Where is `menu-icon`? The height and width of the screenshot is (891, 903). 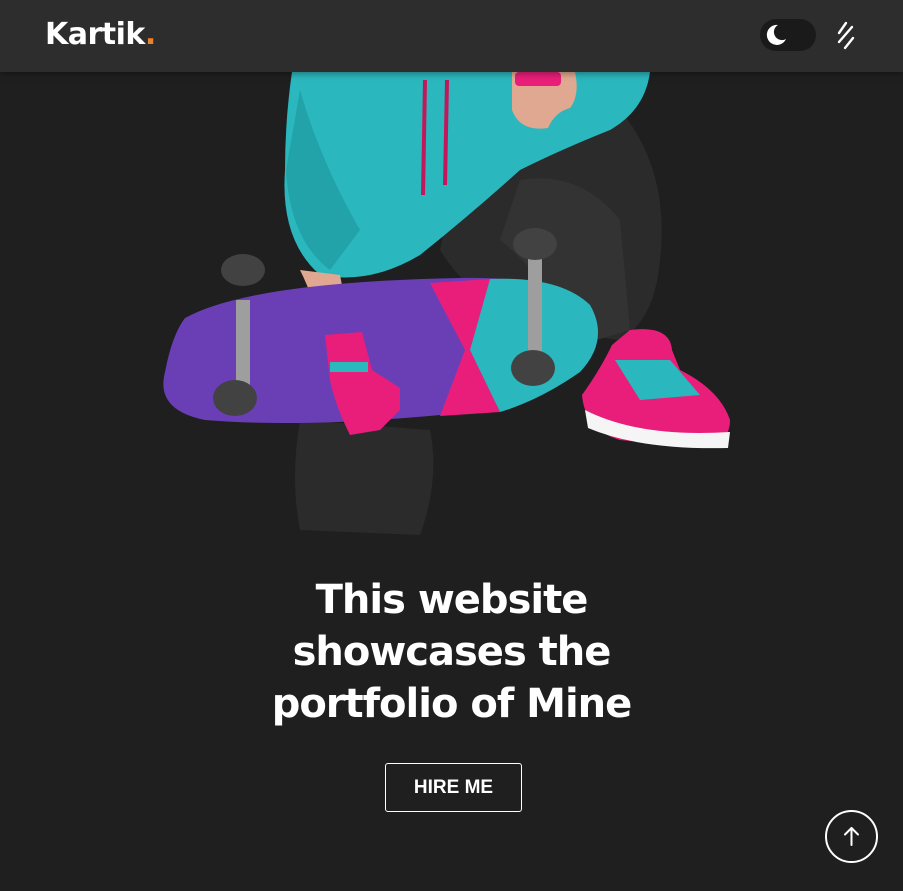 menu-icon is located at coordinates (846, 35).